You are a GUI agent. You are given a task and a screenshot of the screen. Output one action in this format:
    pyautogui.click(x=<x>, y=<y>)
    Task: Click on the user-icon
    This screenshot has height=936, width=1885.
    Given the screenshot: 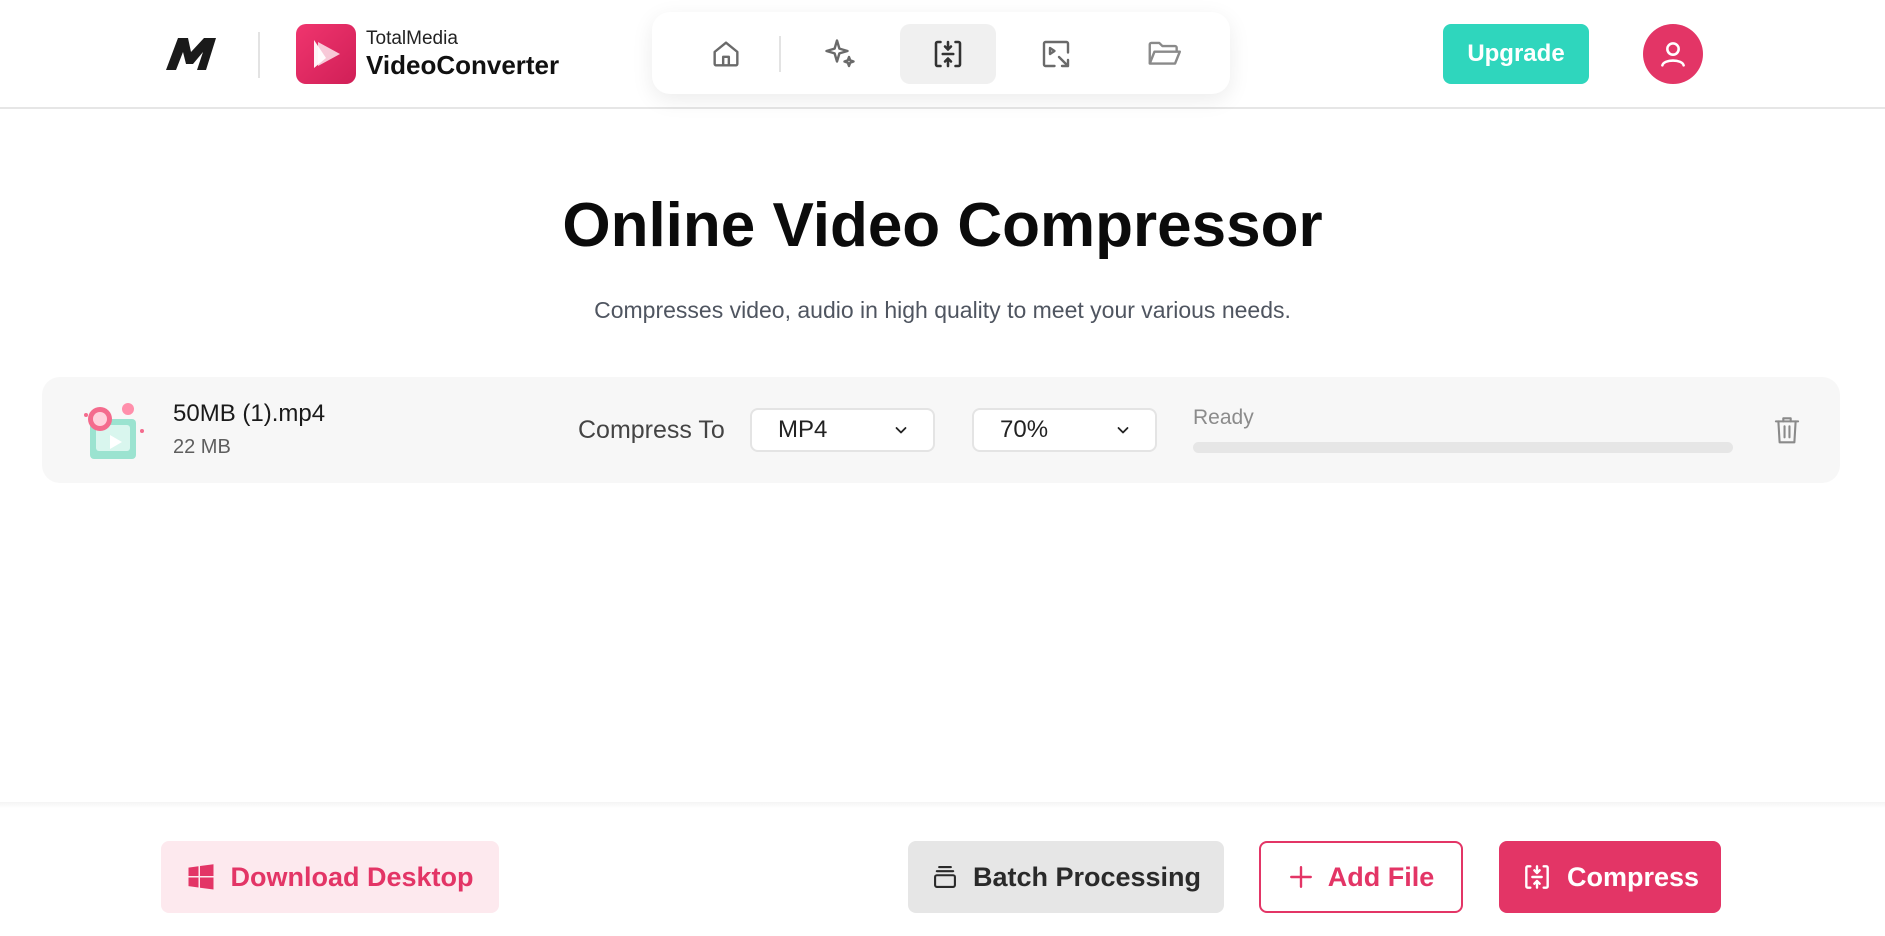 What is the action you would take?
    pyautogui.click(x=1673, y=54)
    